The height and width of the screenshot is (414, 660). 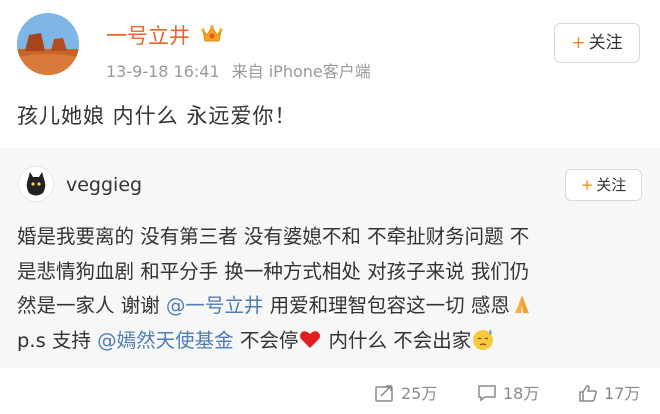 I want to click on repost-follow-label: 关注, so click(x=611, y=185).